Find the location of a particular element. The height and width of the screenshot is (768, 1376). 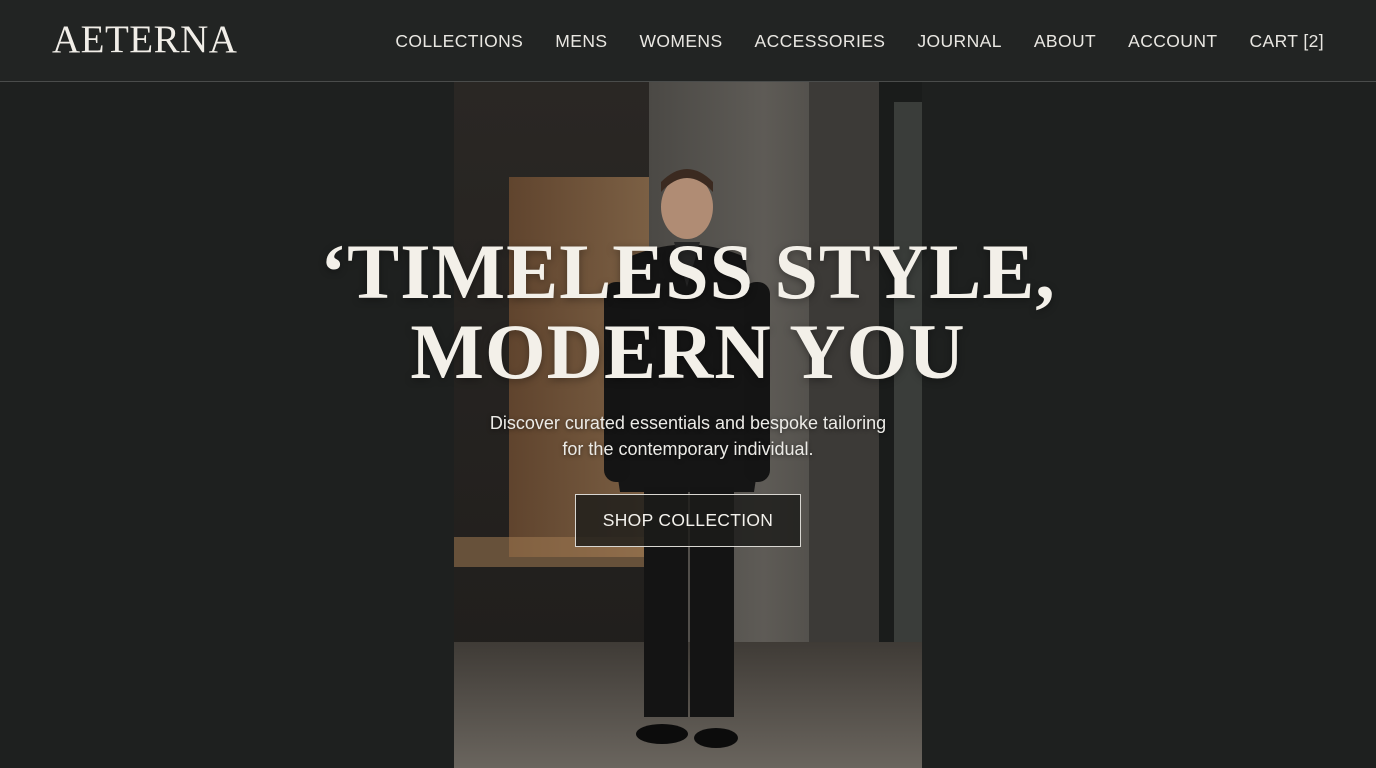

brand-logo: AETERNA is located at coordinates (144, 40).